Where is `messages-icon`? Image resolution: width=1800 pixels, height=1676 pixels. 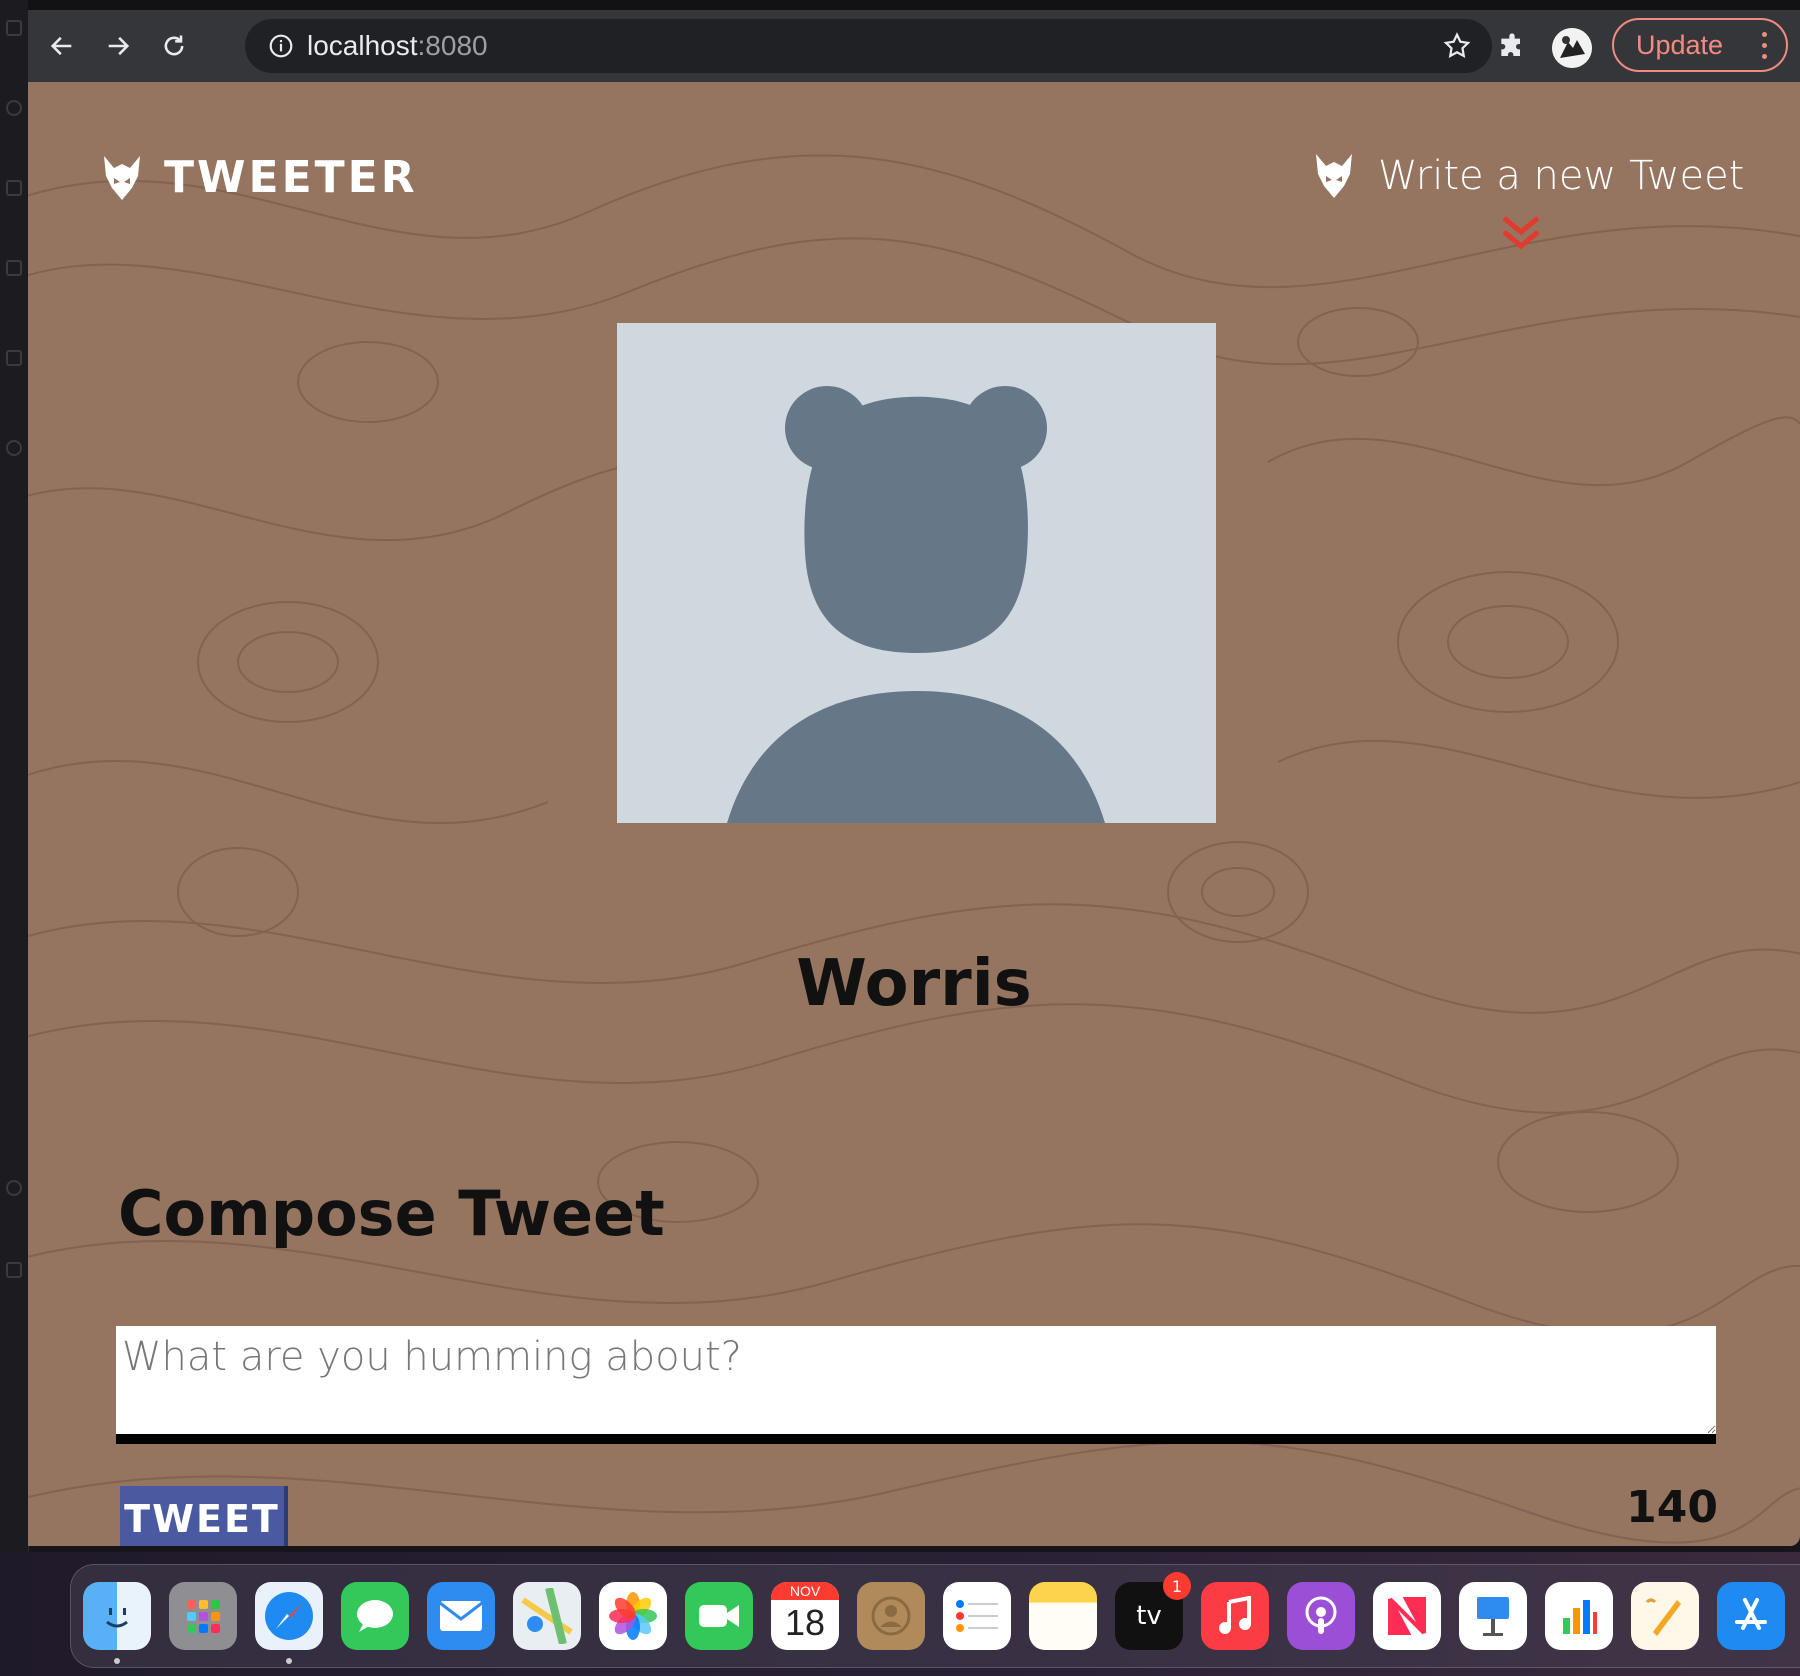
messages-icon is located at coordinates (375, 1616).